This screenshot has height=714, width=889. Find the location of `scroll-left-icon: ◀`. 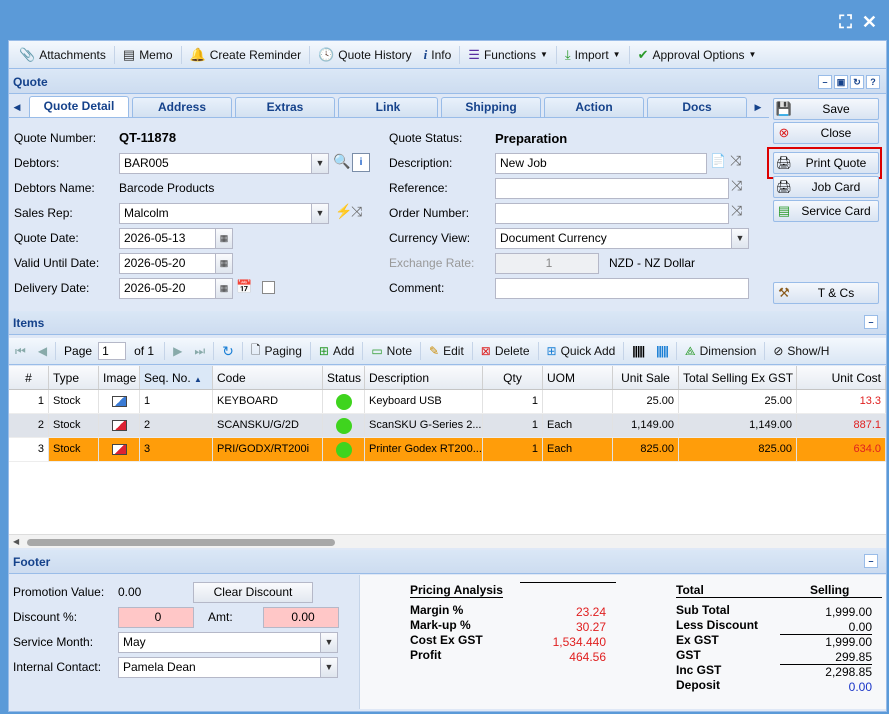

scroll-left-icon: ◀ is located at coordinates (16, 541).